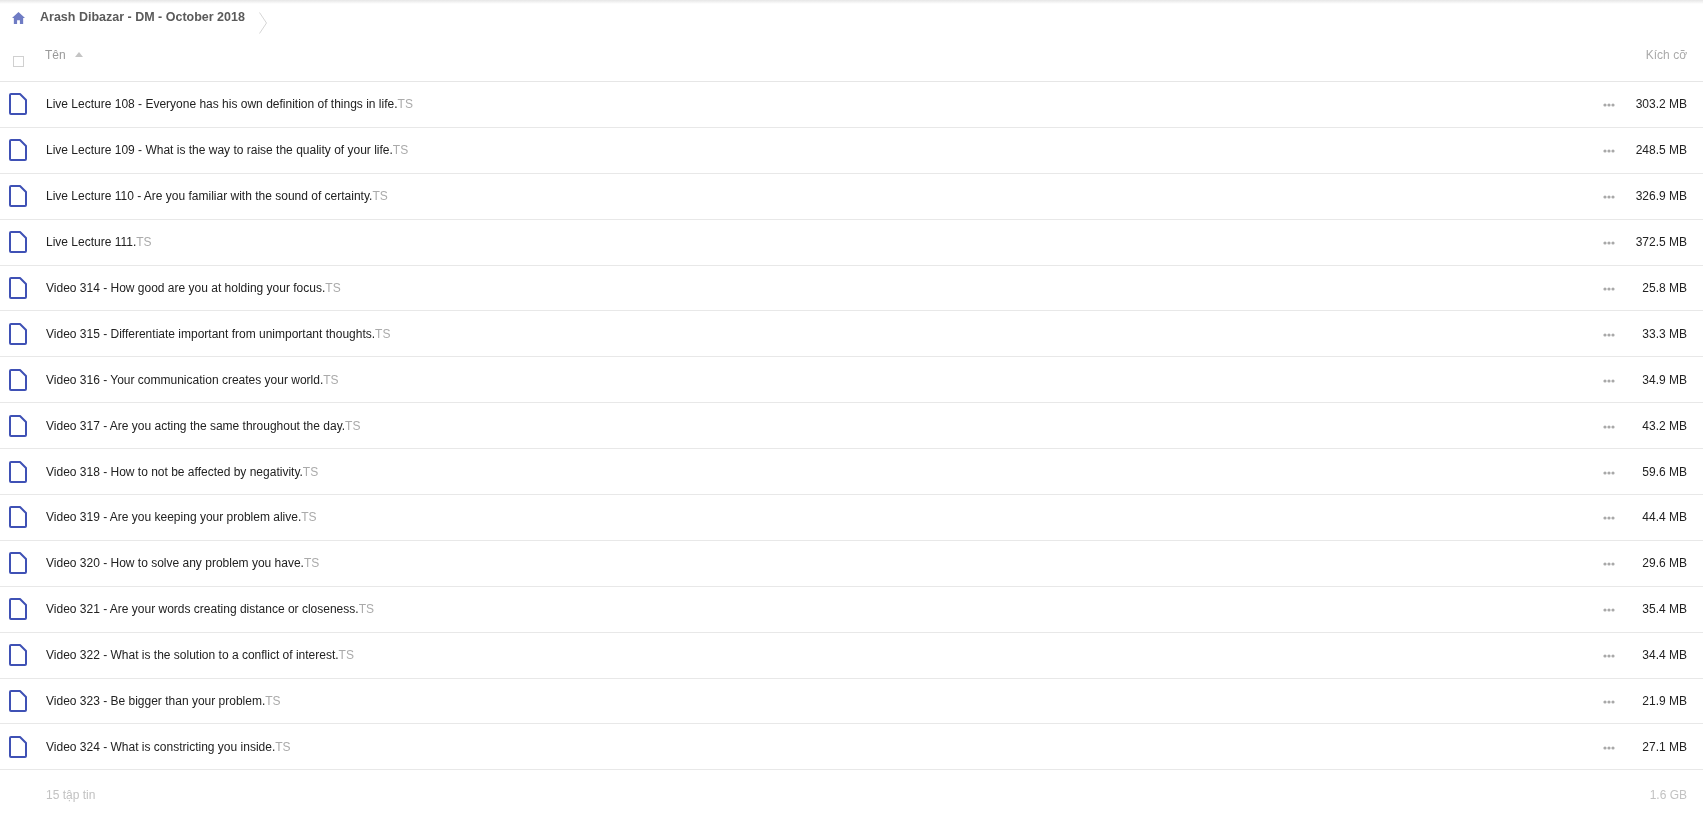  What do you see at coordinates (1661, 243) in the screenshot?
I see `file-size: 372.5 MB` at bounding box center [1661, 243].